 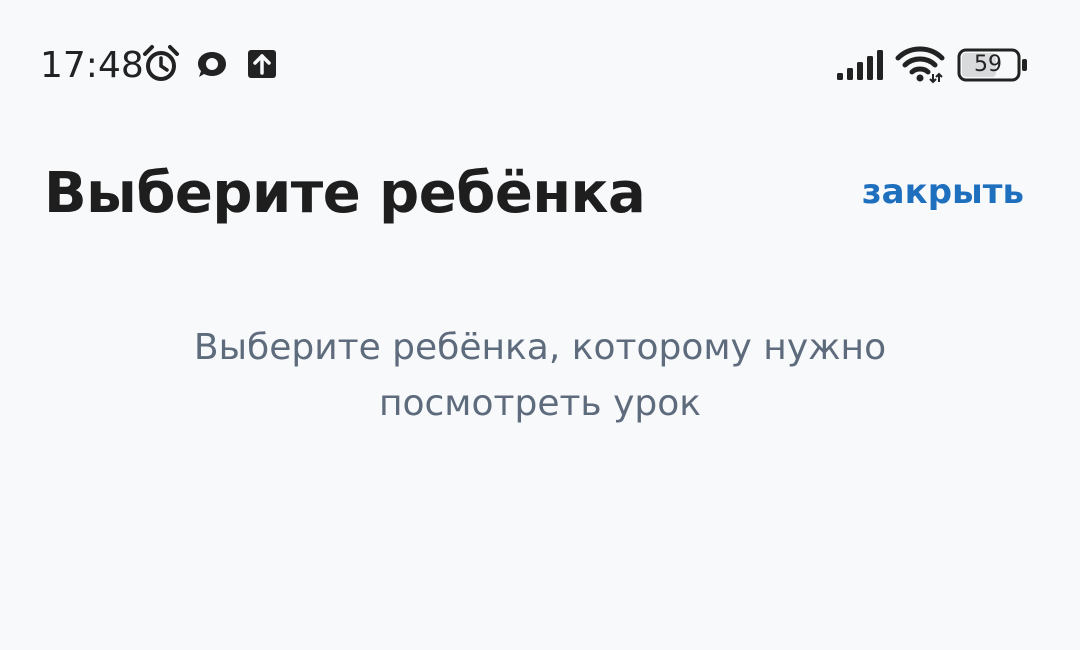 What do you see at coordinates (920, 65) in the screenshot?
I see `wifi-icon` at bounding box center [920, 65].